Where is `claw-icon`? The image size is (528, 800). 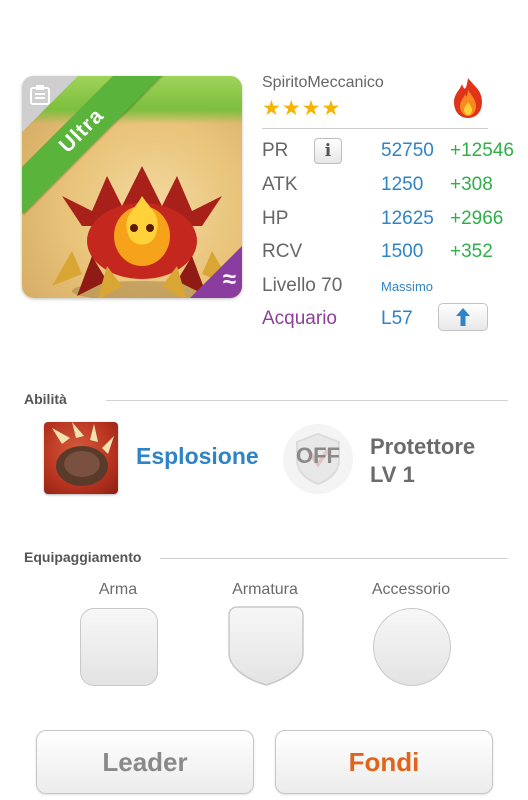 claw-icon is located at coordinates (83, 454).